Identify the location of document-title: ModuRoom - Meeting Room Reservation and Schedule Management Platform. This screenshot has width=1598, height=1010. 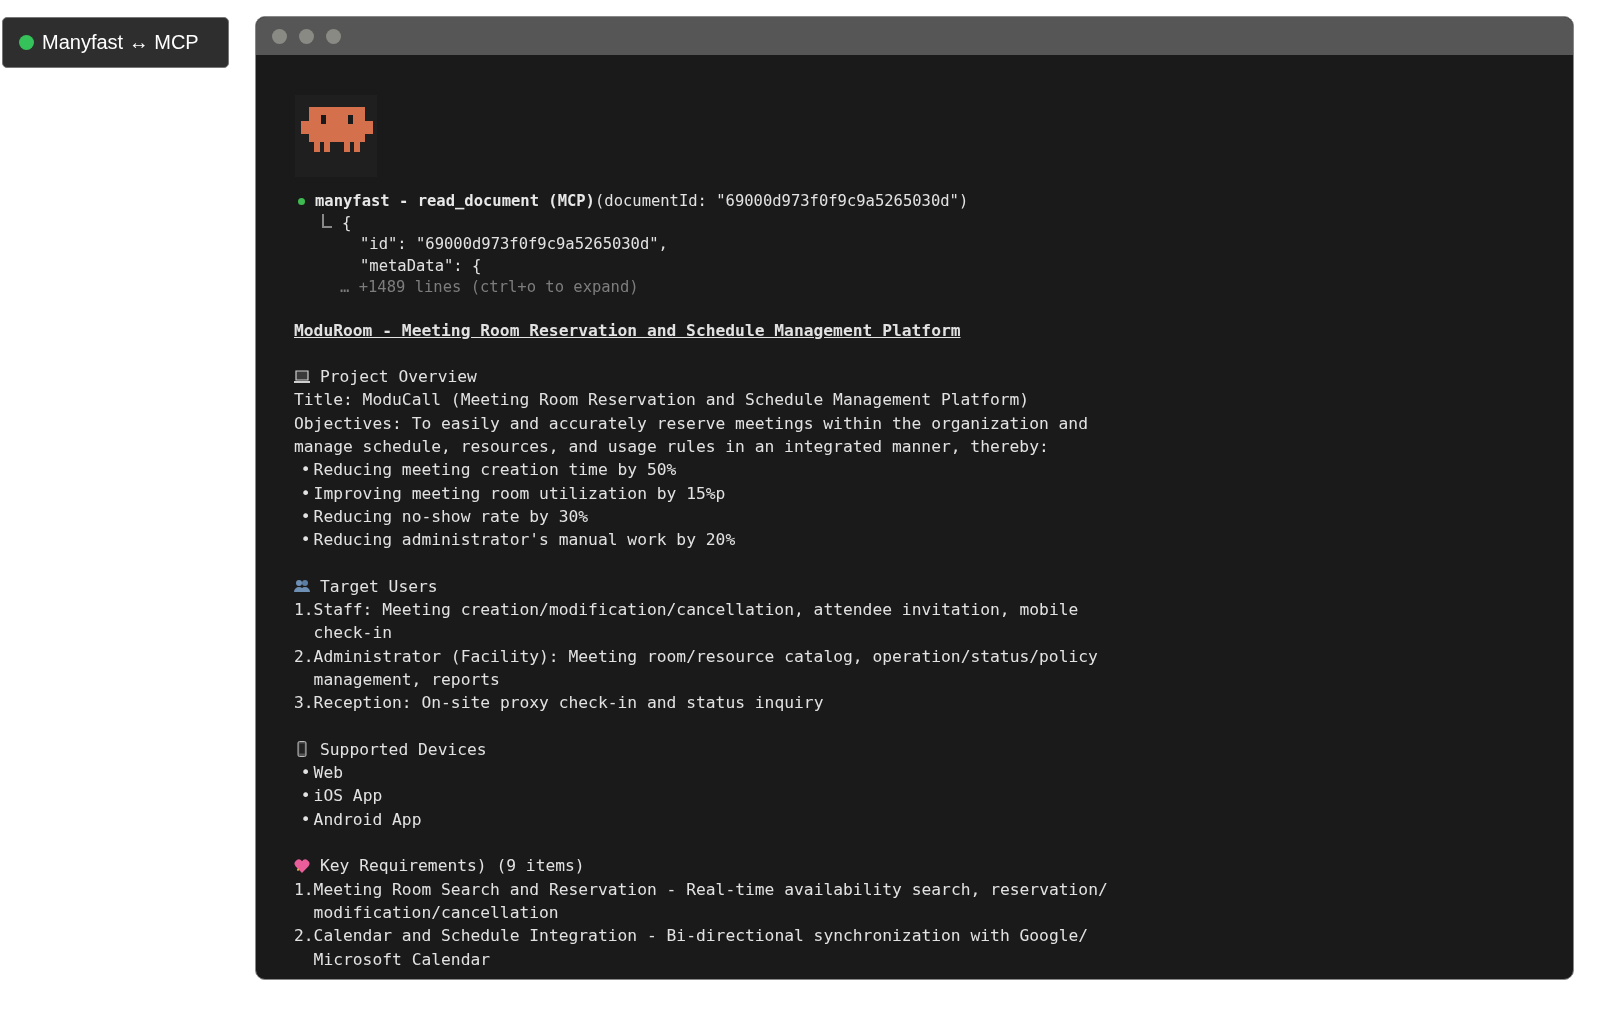
(627, 330).